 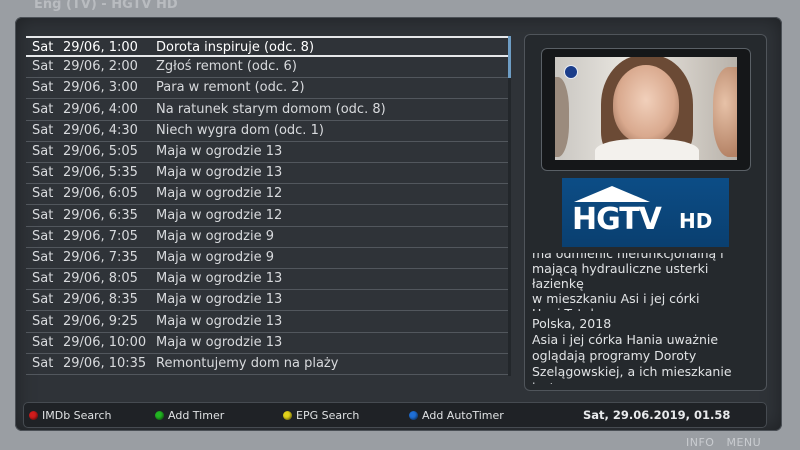 I want to click on epg-search-button: EPG Search, so click(x=321, y=416).